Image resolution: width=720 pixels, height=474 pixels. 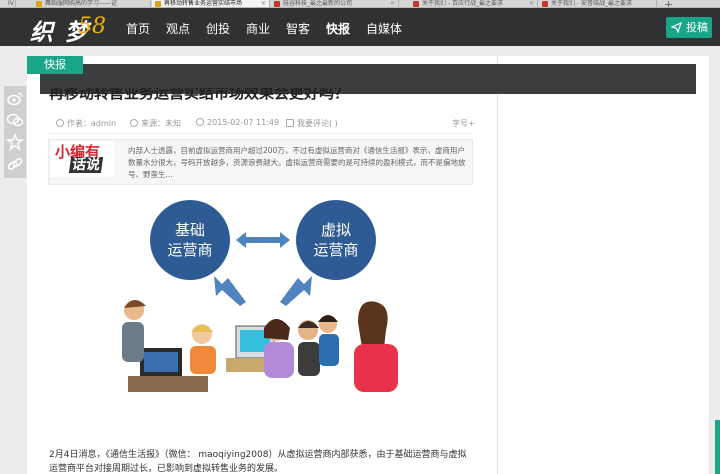 I want to click on font-size-toggle: 字号+, so click(x=463, y=123).